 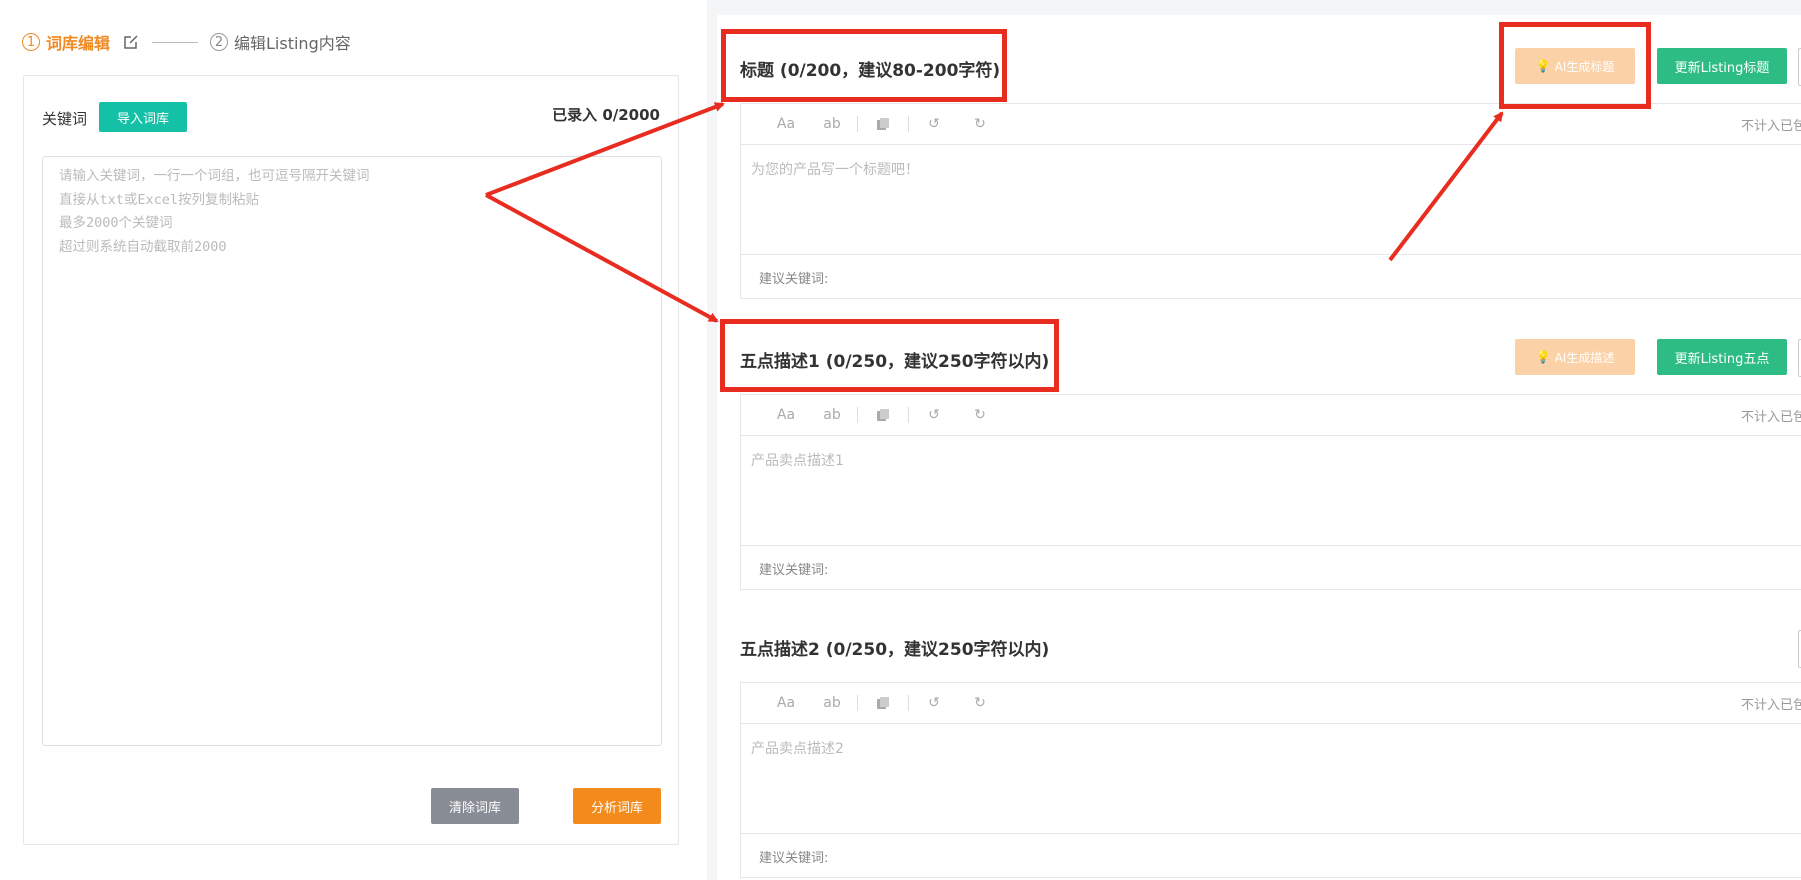 I want to click on bullet2-input: 产品卖点描述2, so click(x=1271, y=779).